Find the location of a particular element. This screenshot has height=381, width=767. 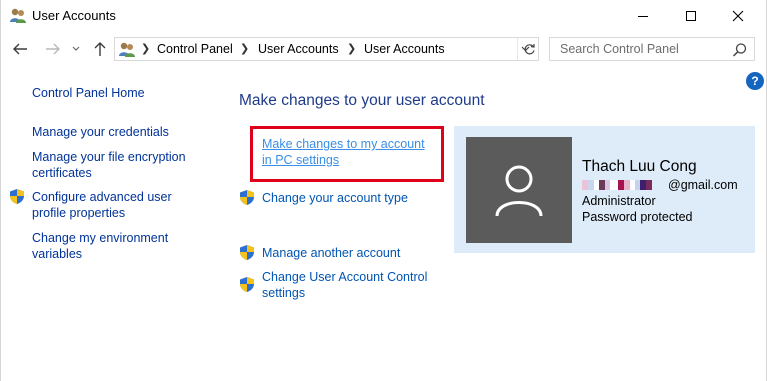

refresh-icon is located at coordinates (529, 48).